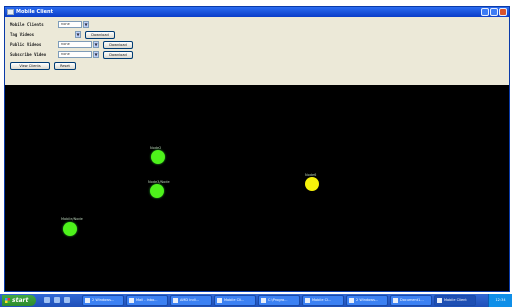 Image resolution: width=512 pixels, height=307 pixels. Describe the element at coordinates (10, 12) in the screenshot. I see `app-icon` at that location.